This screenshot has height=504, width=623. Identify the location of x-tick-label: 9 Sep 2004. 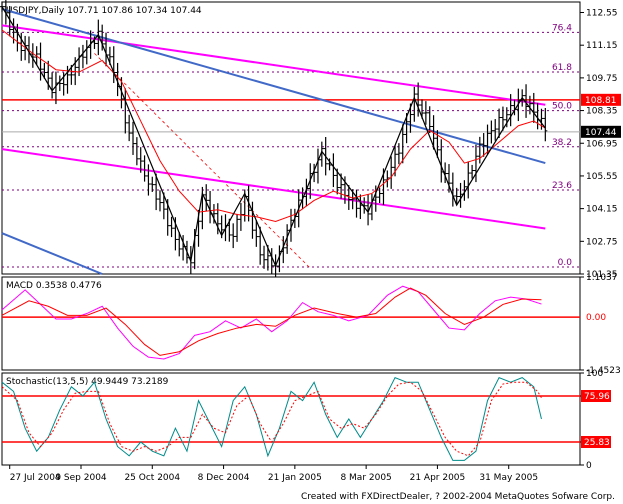
(81, 478).